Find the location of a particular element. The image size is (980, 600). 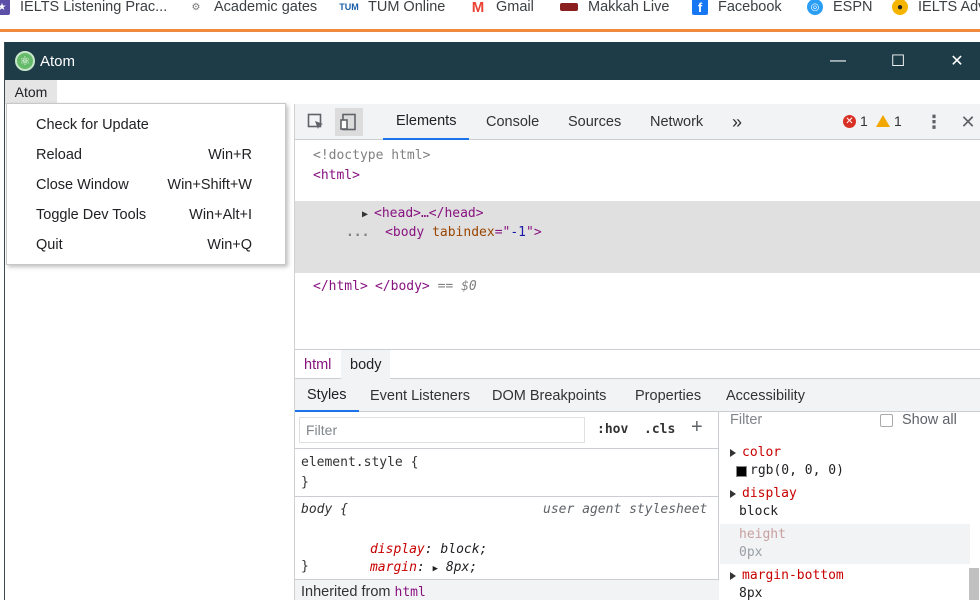

bookmark-espn: ◎ ESPN is located at coordinates (840, 7).